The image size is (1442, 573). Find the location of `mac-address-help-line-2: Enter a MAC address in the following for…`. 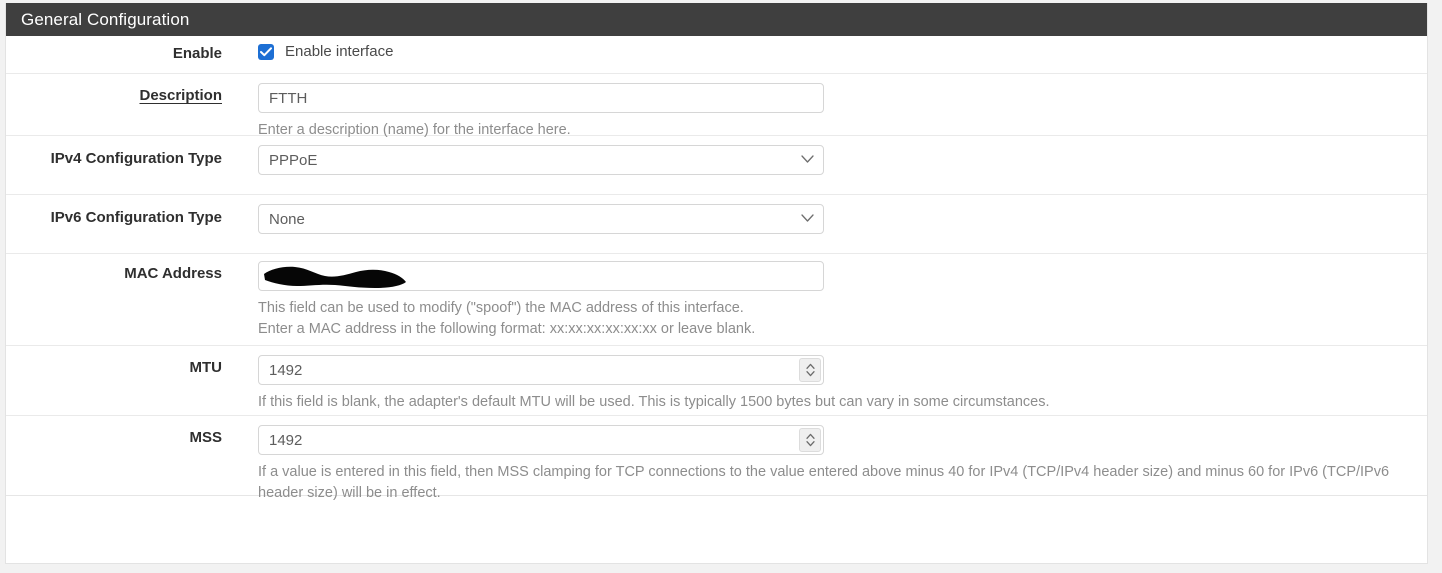

mac-address-help-line-2: Enter a MAC address in the following for… is located at coordinates (507, 329).